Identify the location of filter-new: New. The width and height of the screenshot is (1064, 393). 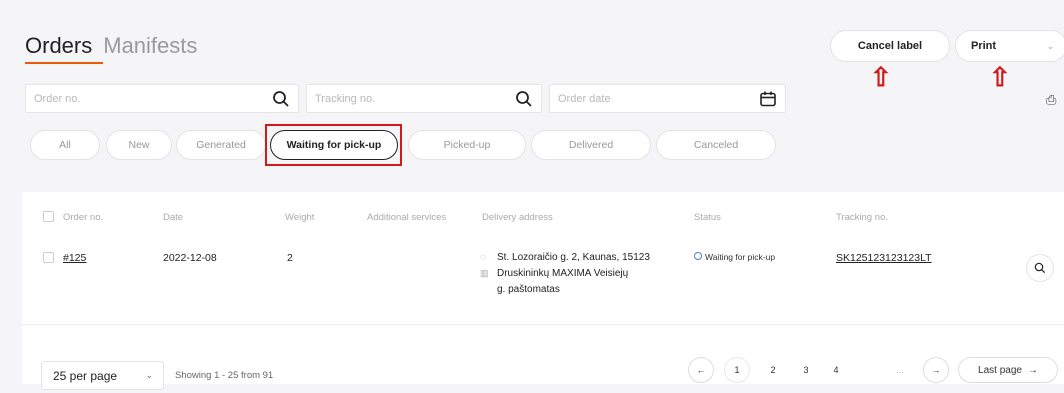
(139, 145).